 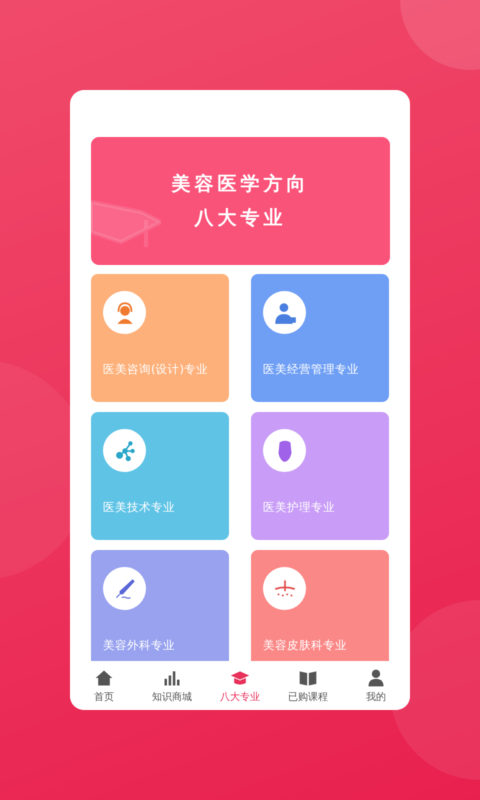 I want to click on tab: 八大专业, so click(x=240, y=686).